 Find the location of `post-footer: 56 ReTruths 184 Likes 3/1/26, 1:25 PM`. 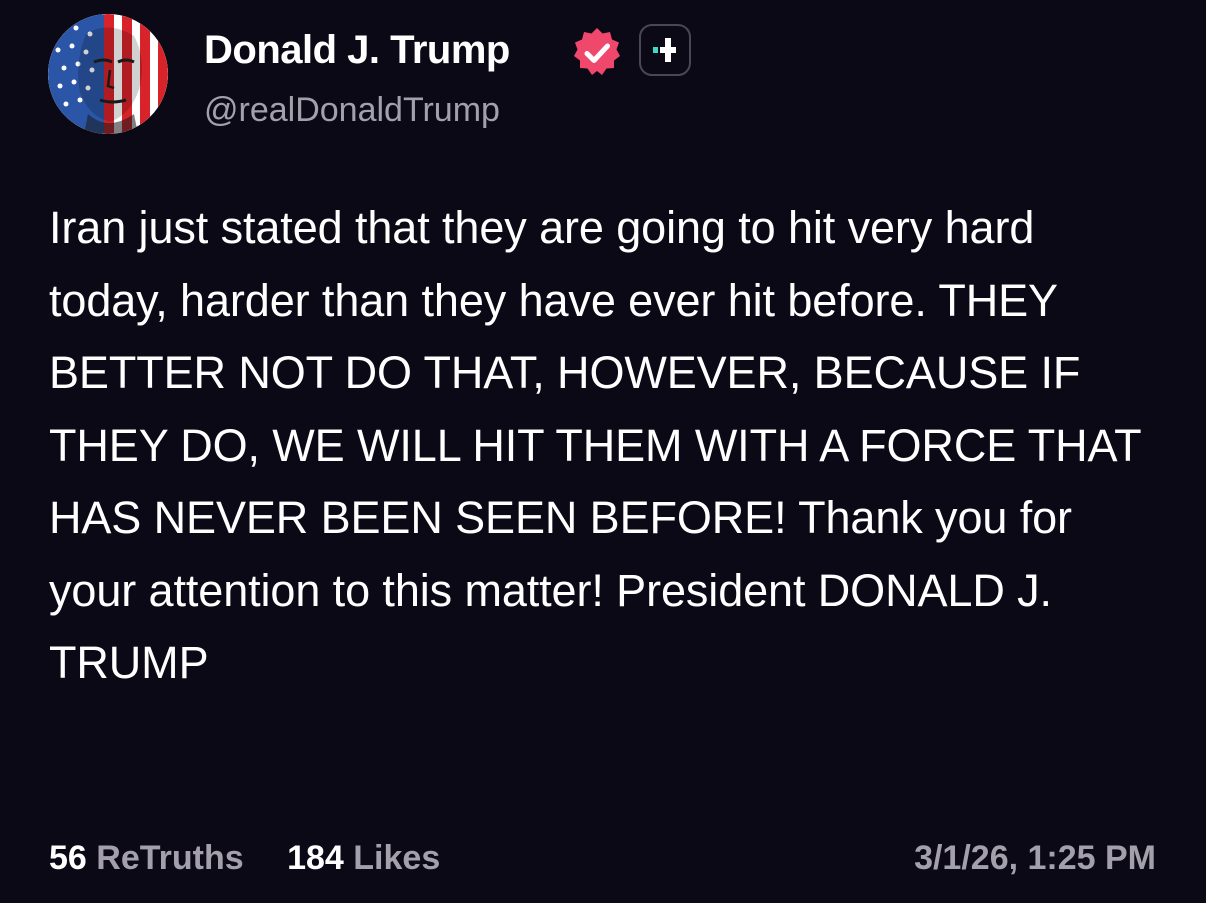

post-footer: 56 ReTruths 184 Likes 3/1/26, 1:25 PM is located at coordinates (602, 858).